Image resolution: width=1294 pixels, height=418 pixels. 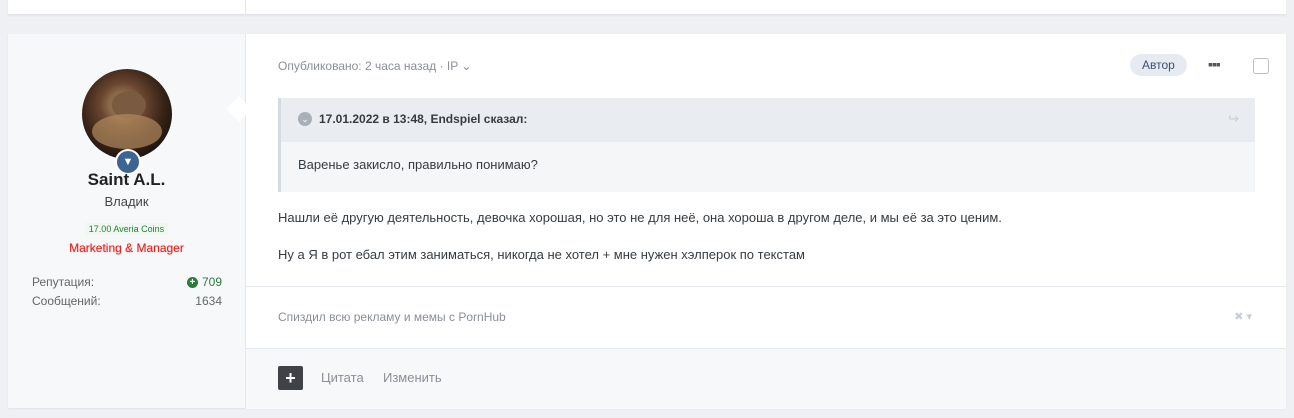 I want to click on signature-divider, so click(x=766, y=286).